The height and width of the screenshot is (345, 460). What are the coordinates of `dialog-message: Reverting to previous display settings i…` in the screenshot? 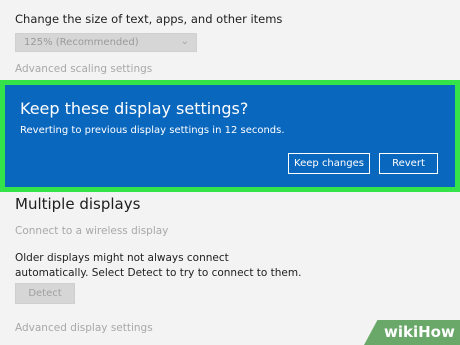 It's located at (152, 130).